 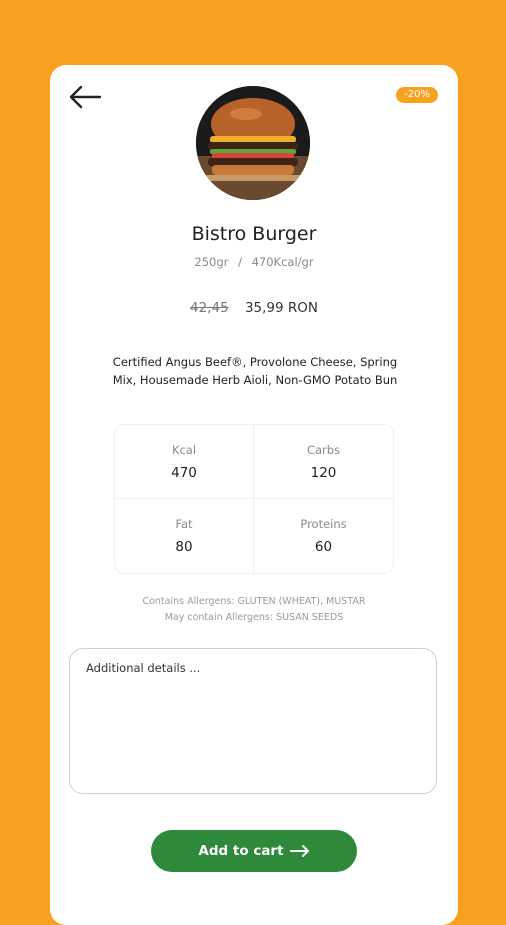 I want to click on product-title: Bistro Burger, so click(x=254, y=234).